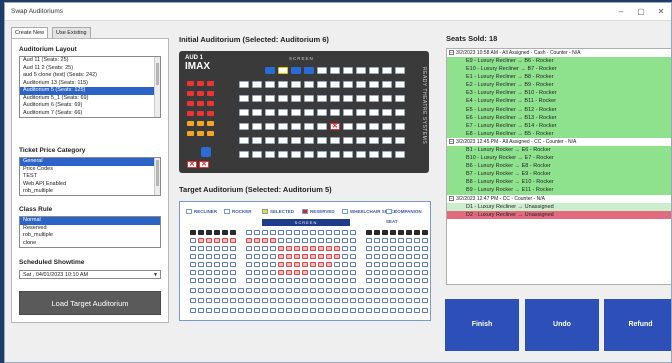  Describe the element at coordinates (661, 12) in the screenshot. I see `close-icon: ✕` at that location.